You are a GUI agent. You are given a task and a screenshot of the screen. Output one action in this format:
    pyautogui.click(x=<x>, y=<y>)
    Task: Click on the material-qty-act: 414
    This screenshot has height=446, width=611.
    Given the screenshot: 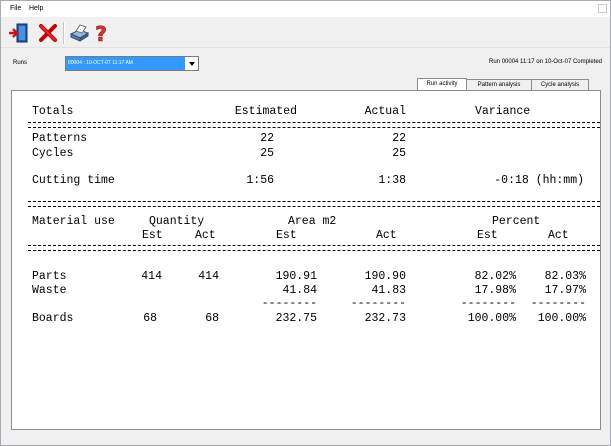 What is the action you would take?
    pyautogui.click(x=208, y=276)
    